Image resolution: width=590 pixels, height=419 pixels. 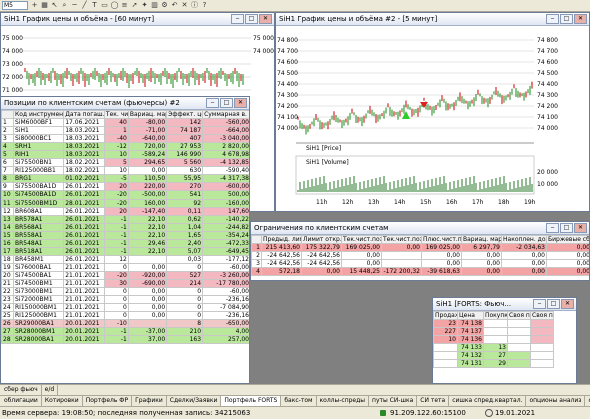 I want to click on table-row: 19 Si76000BA1 21.01.2021 0 0,00 0 -60,00, so click(x=125, y=267).